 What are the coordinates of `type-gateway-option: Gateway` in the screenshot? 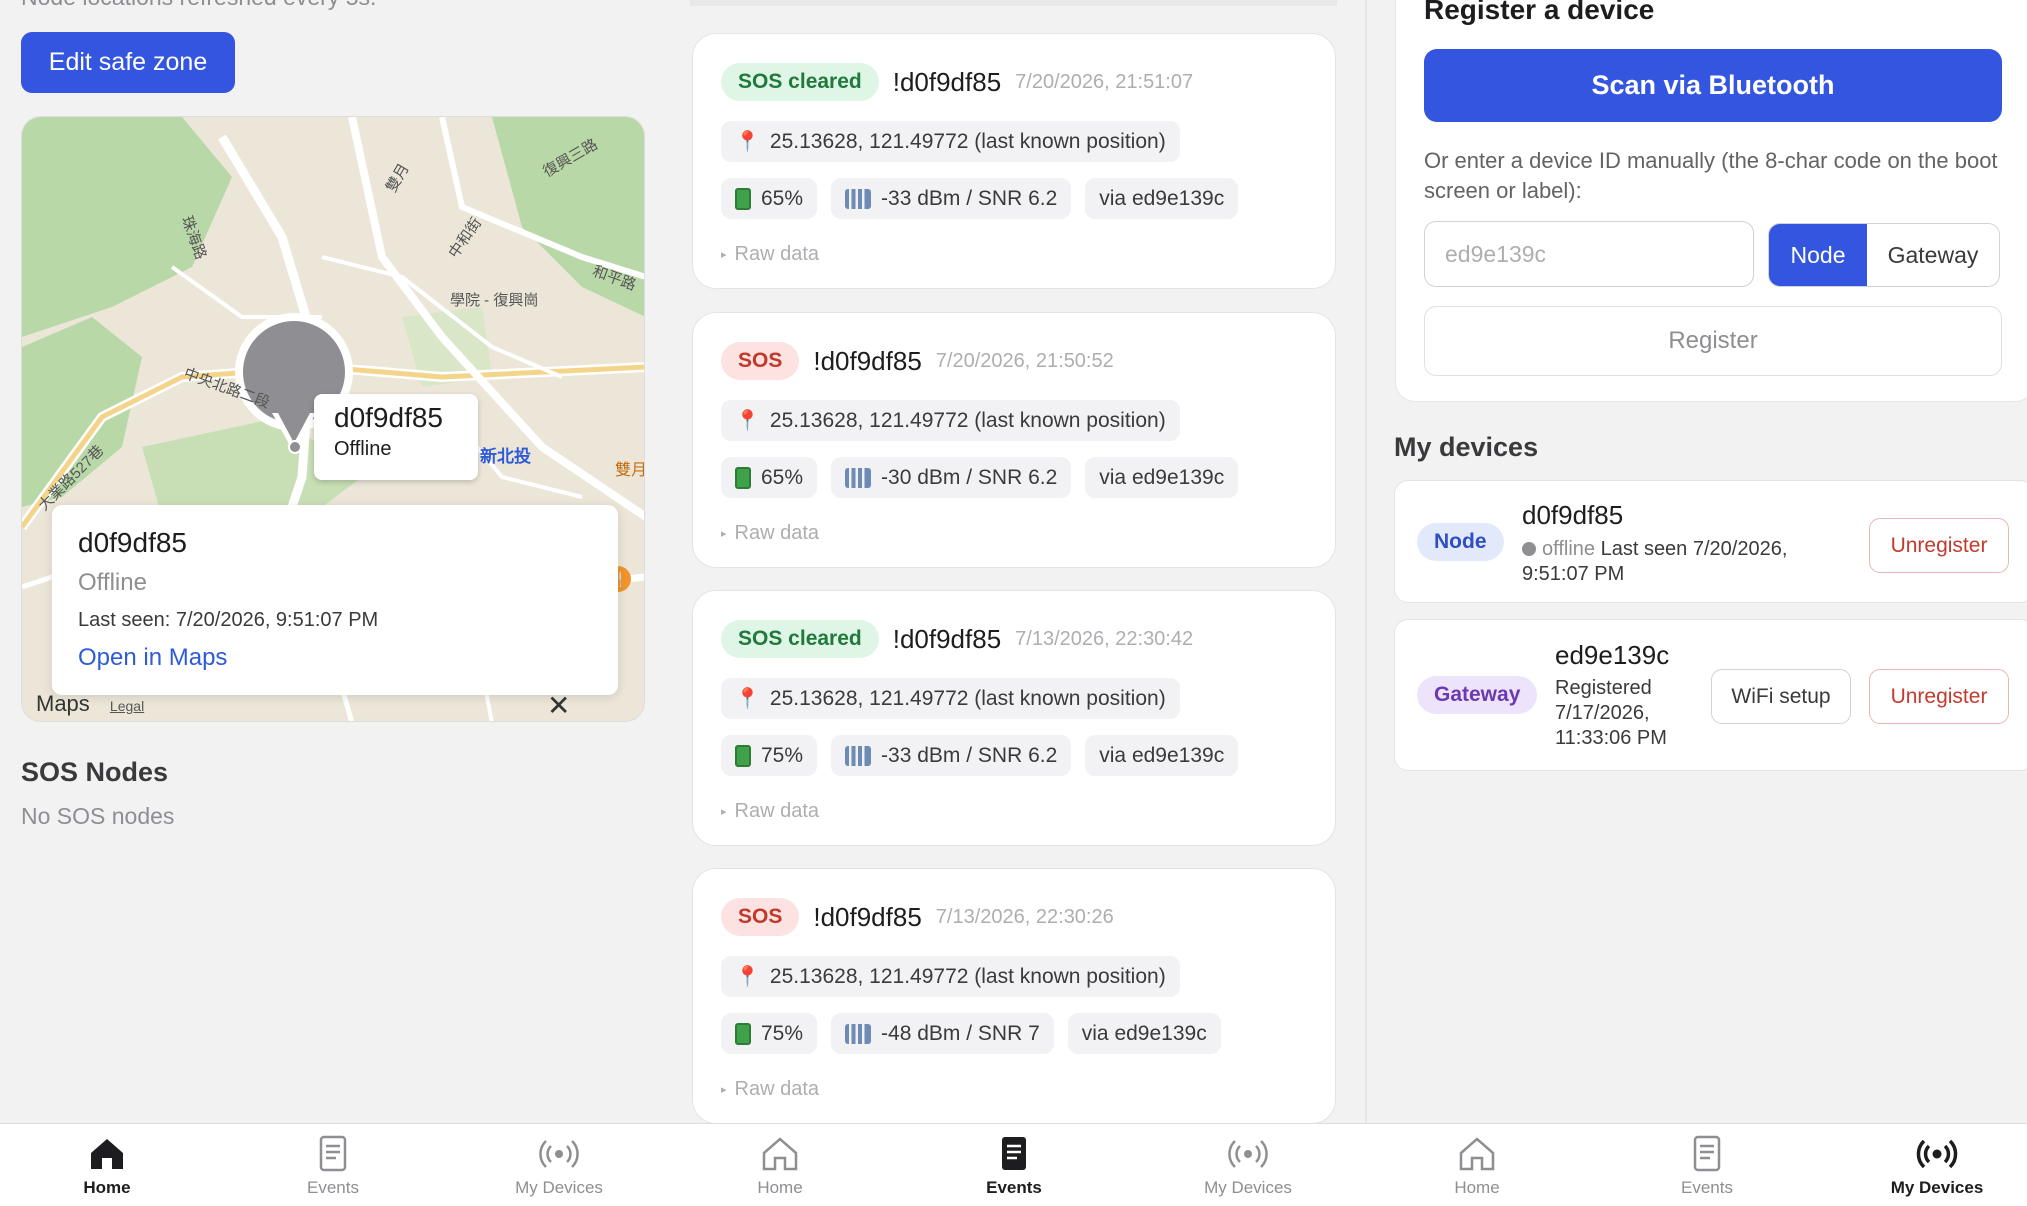 It's located at (1933, 255).